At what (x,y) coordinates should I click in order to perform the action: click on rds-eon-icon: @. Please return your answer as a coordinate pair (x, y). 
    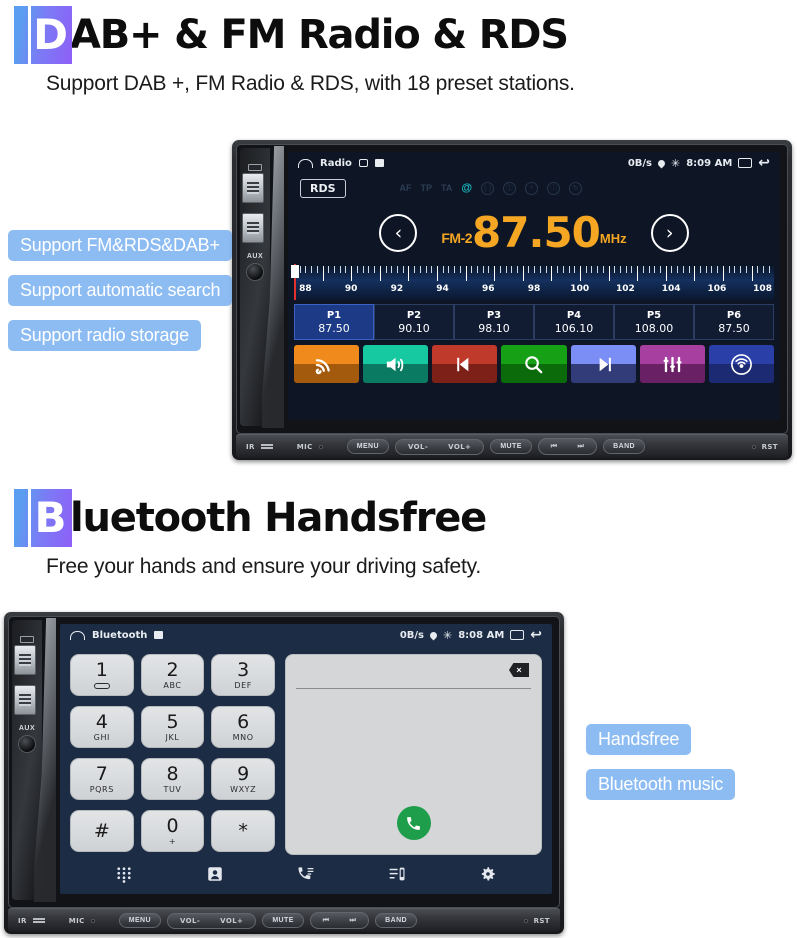
    Looking at the image, I should click on (466, 188).